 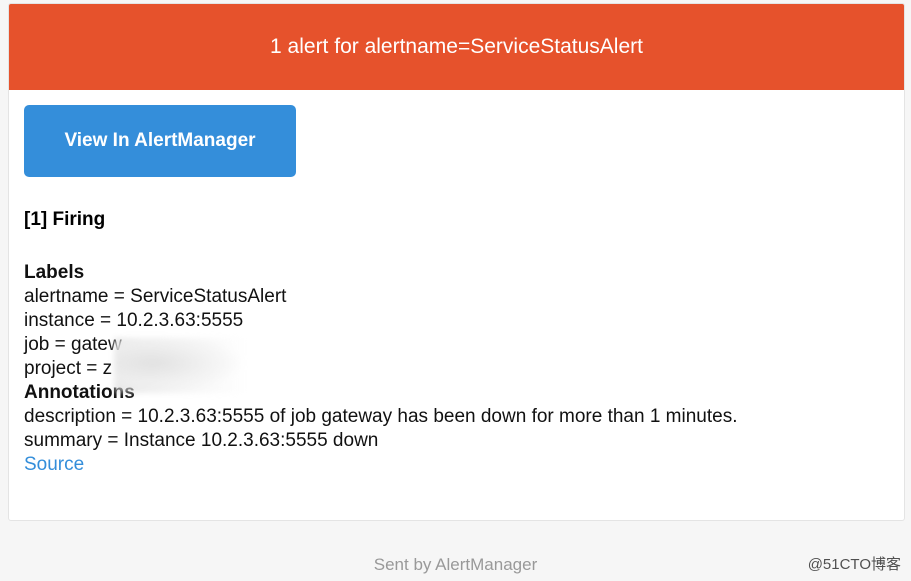 What do you see at coordinates (54, 272) in the screenshot?
I see `labels-title: Labels` at bounding box center [54, 272].